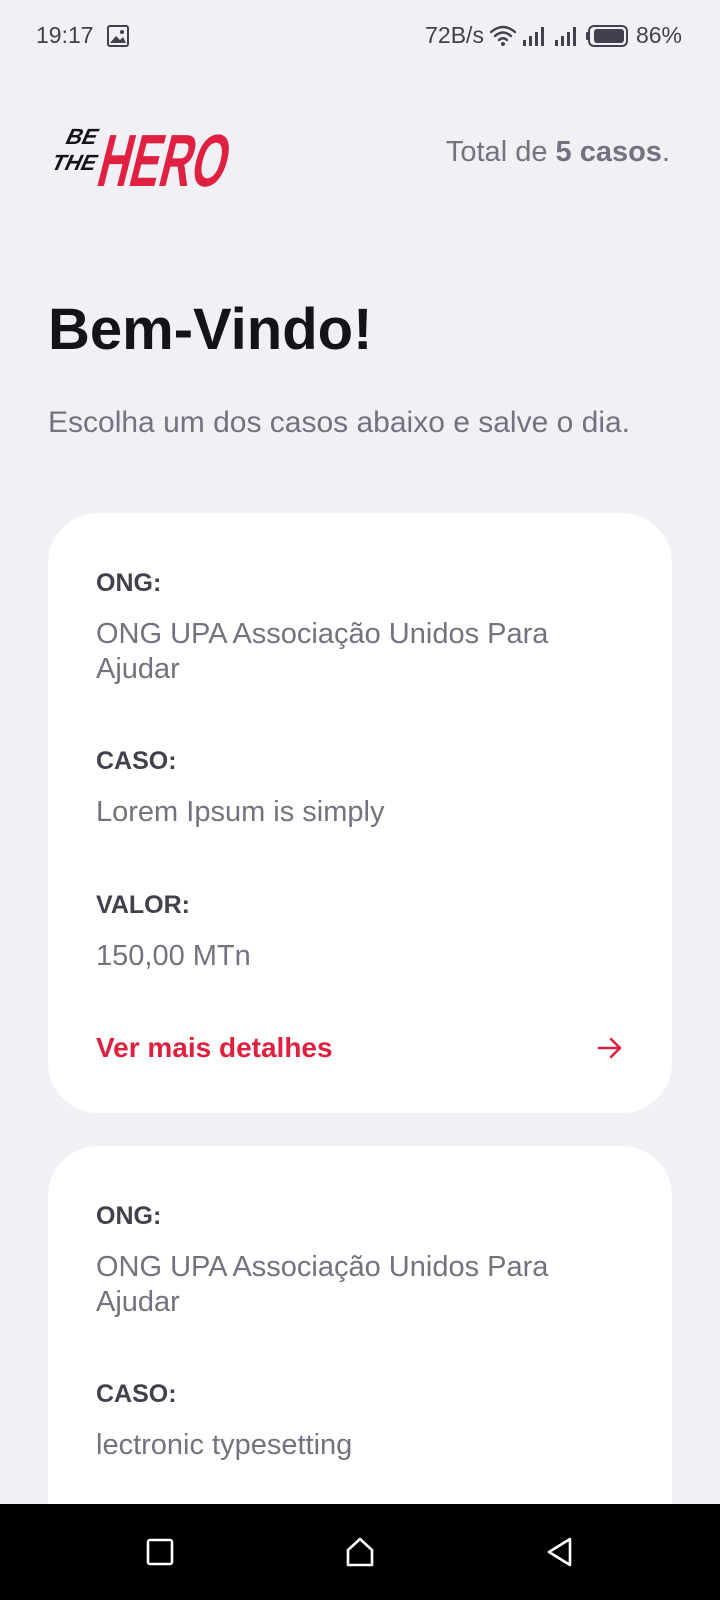 This screenshot has height=1600, width=720. I want to click on battery-level: 86%, so click(658, 35).